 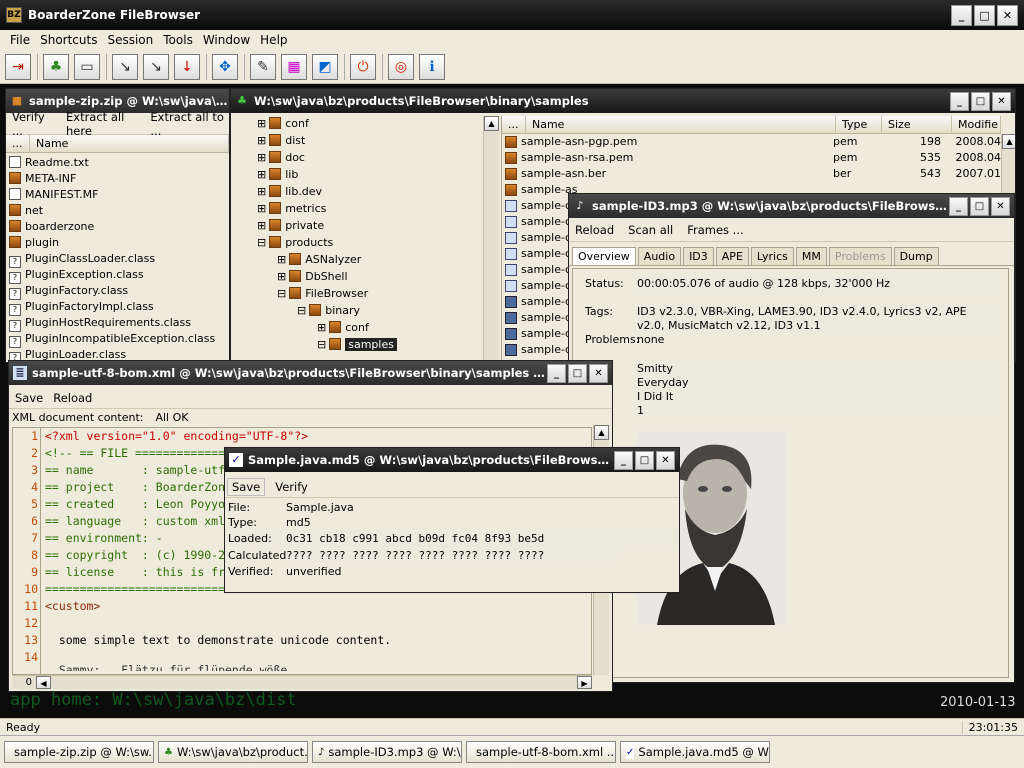 What do you see at coordinates (357, 209) in the screenshot?
I see `tree-item-metrics: ⊞ metrics` at bounding box center [357, 209].